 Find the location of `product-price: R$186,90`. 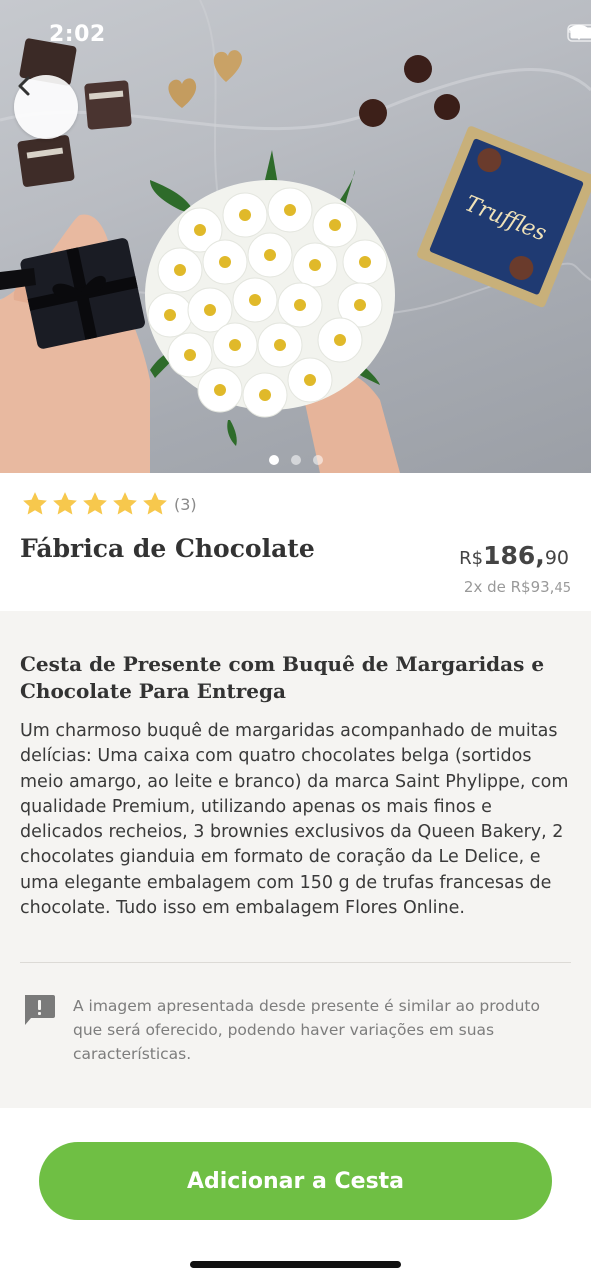

product-price: R$186,90 is located at coordinates (514, 555).